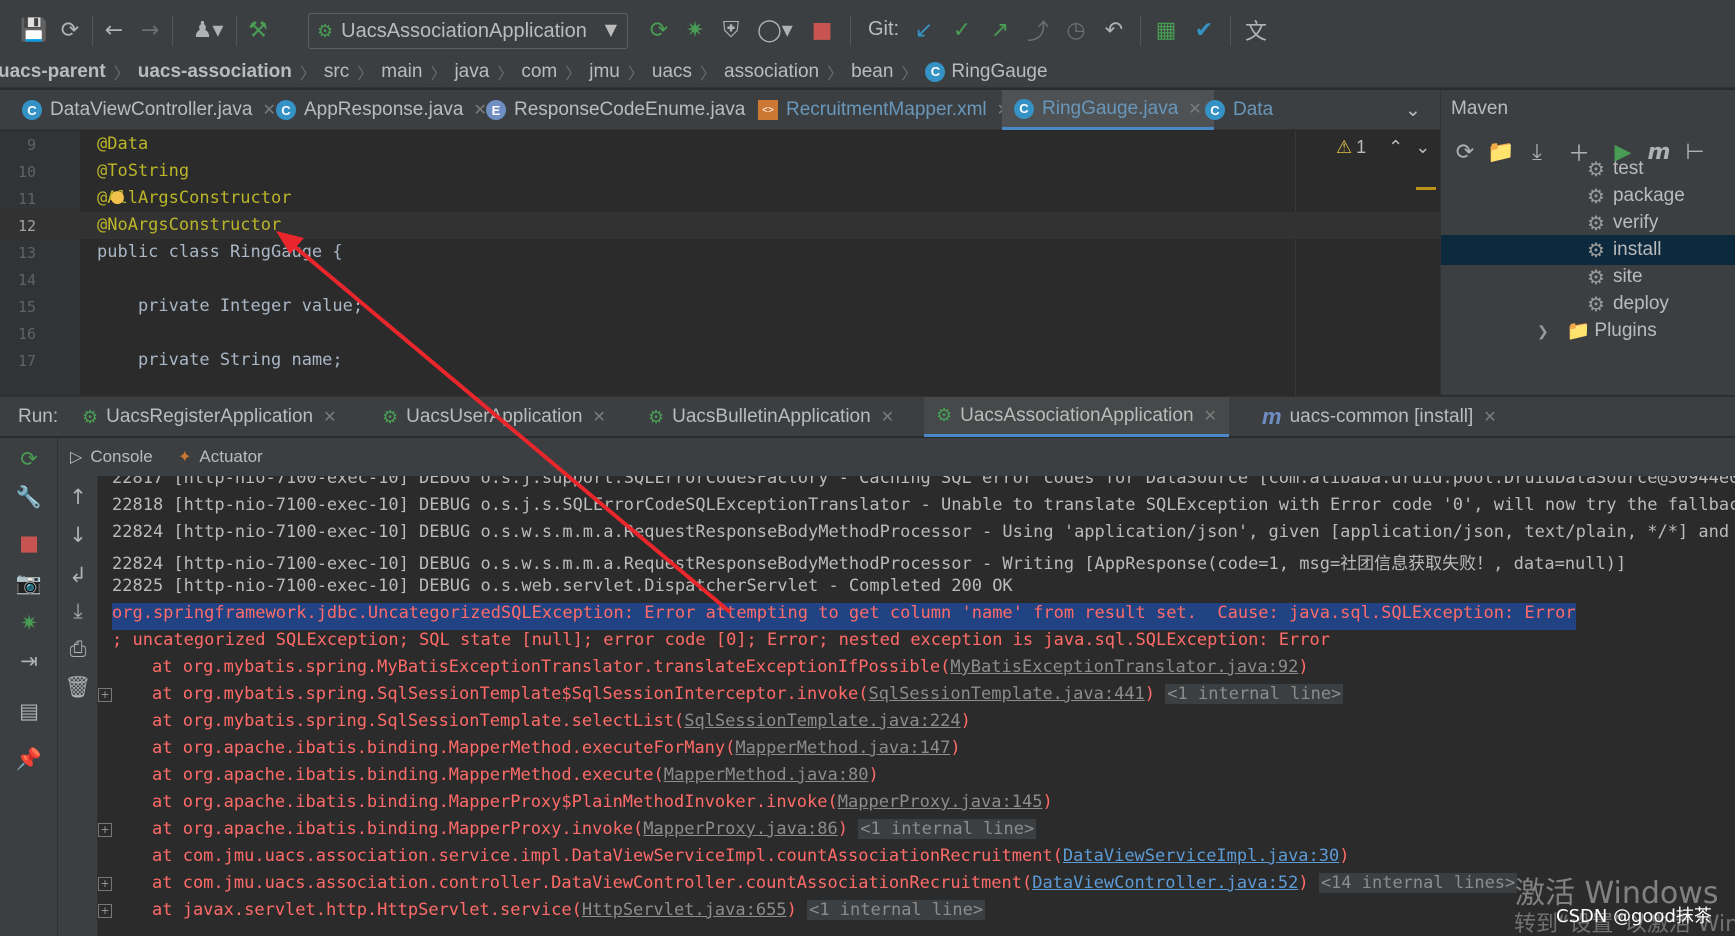  I want to click on stack-frame-link: SqlSessionTemplate.java:224, so click(822, 721).